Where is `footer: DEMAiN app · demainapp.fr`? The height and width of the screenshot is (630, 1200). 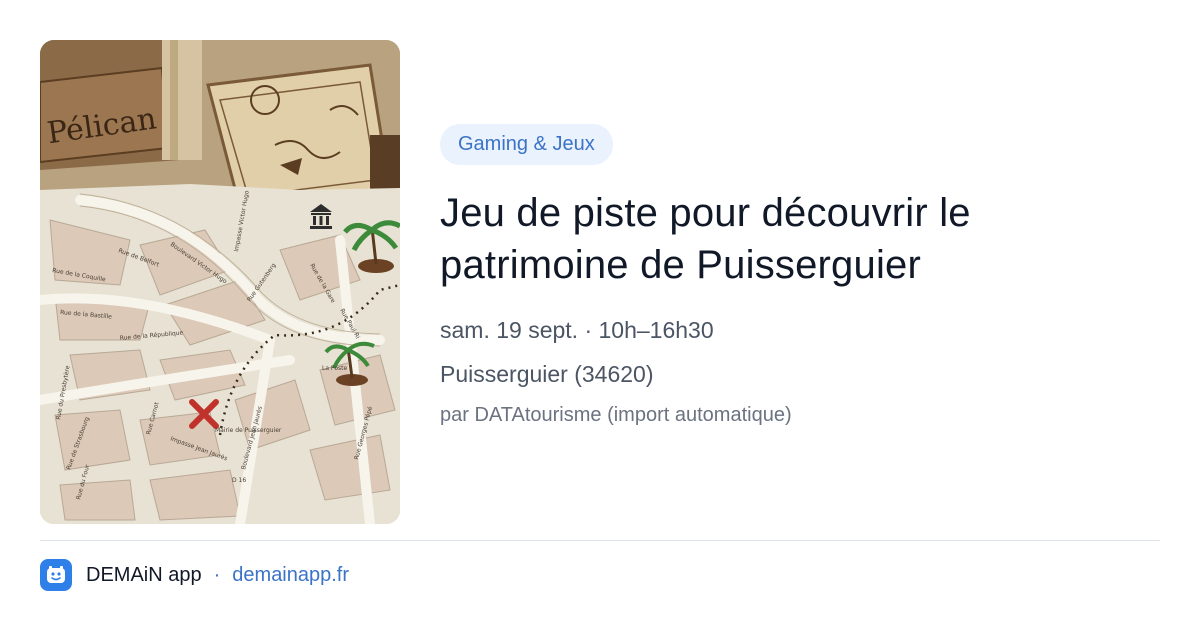 footer: DEMAiN app · demainapp.fr is located at coordinates (194, 575).